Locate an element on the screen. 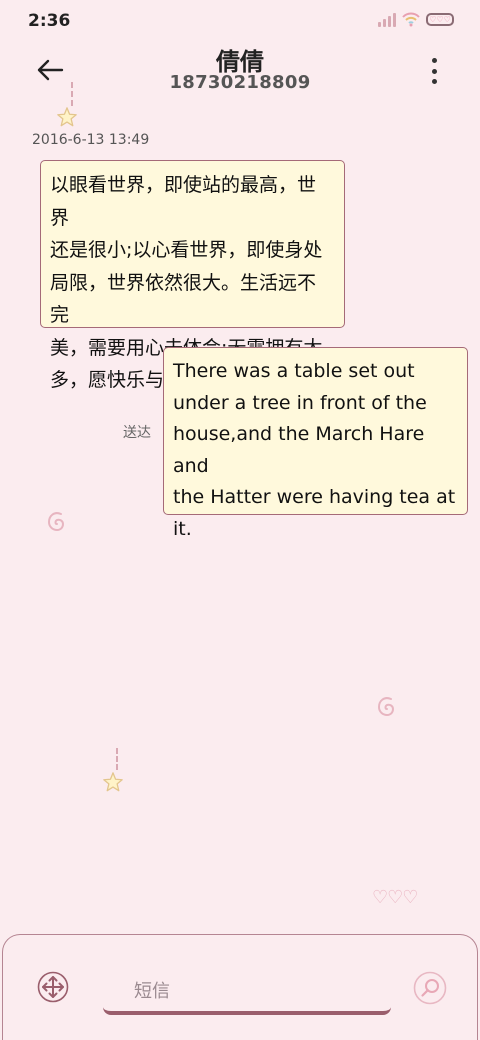 The image size is (480, 1040). message-line: There was a table set out is located at coordinates (294, 371).